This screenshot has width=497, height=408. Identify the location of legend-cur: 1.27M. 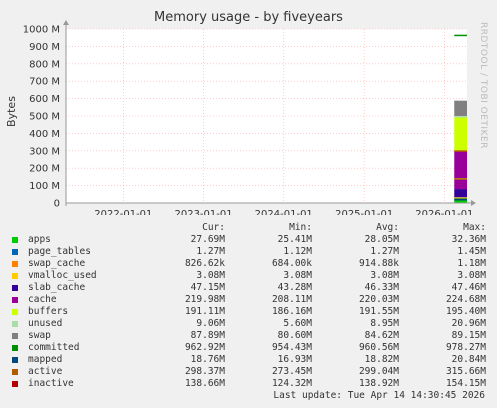
(210, 251).